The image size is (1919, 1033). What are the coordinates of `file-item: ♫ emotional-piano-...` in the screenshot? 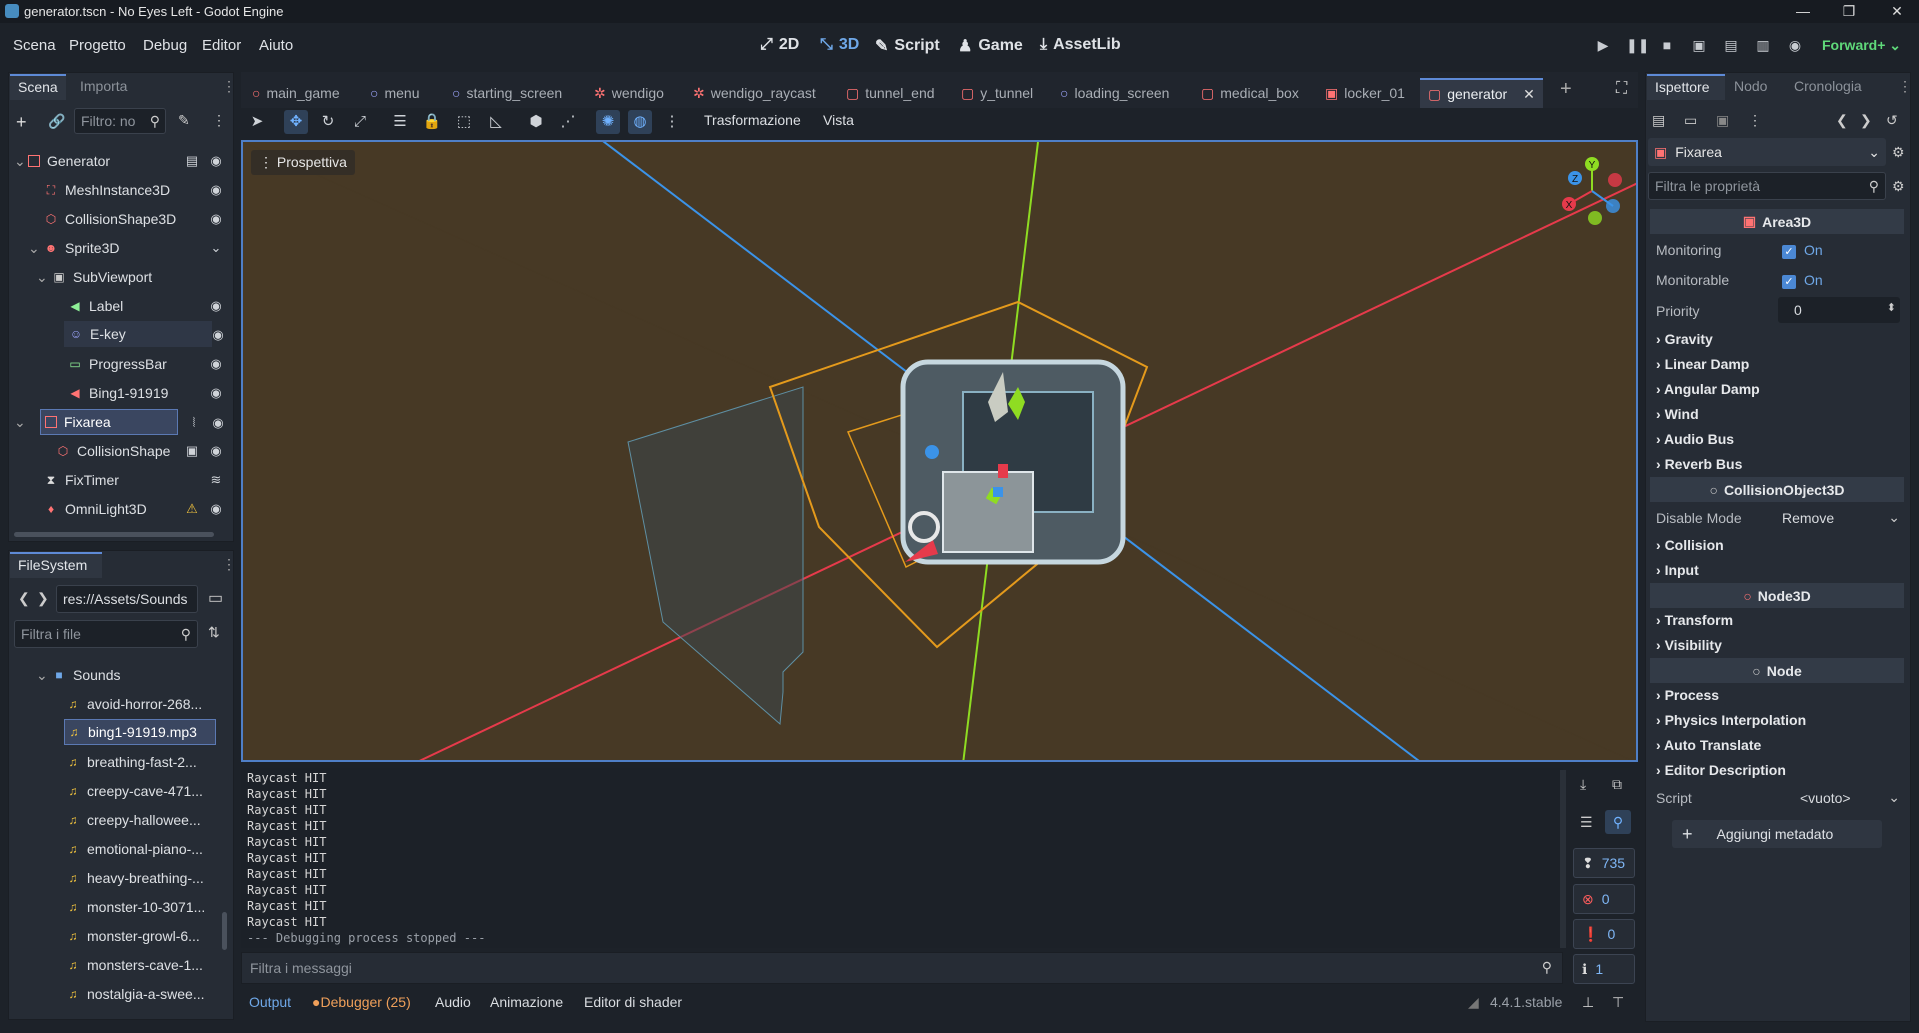 It's located at (141, 849).